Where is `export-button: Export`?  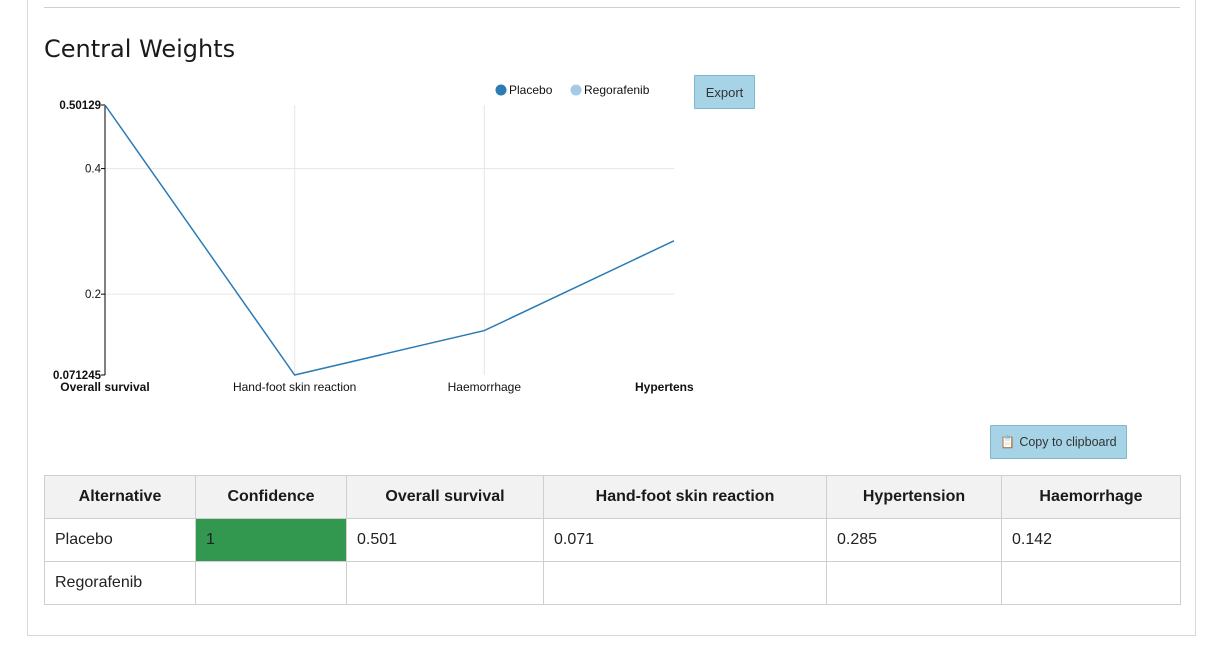 export-button: Export is located at coordinates (724, 92).